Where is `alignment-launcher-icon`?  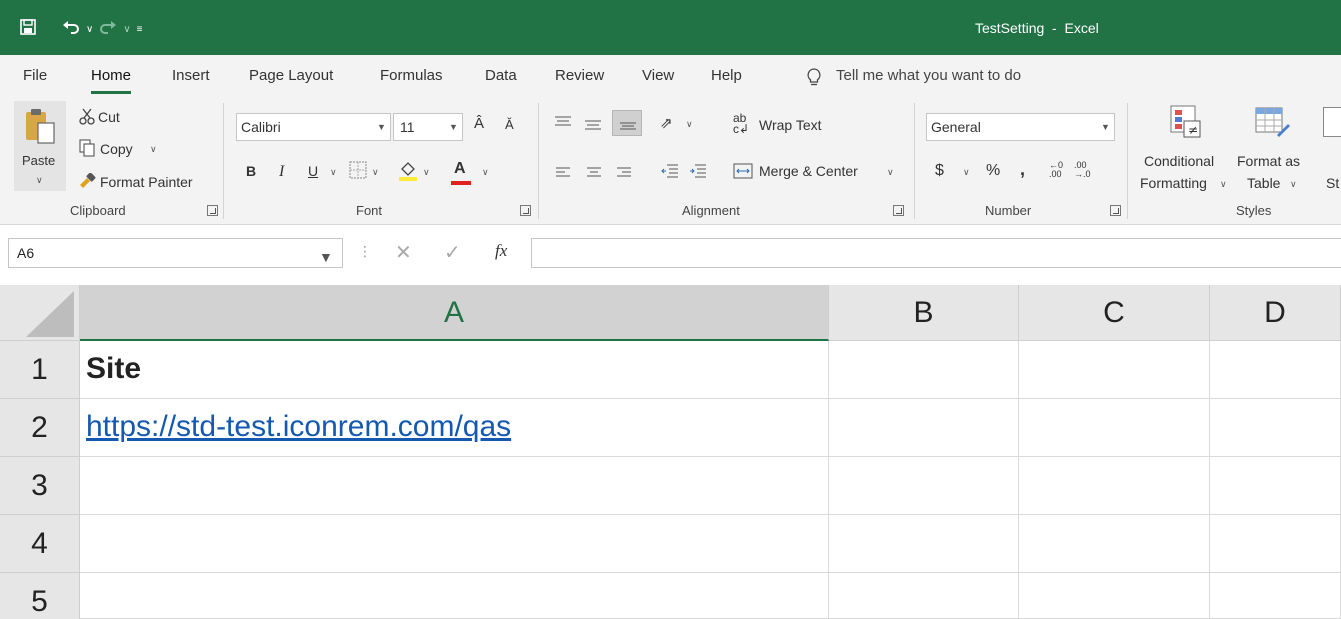
alignment-launcher-icon is located at coordinates (898, 210).